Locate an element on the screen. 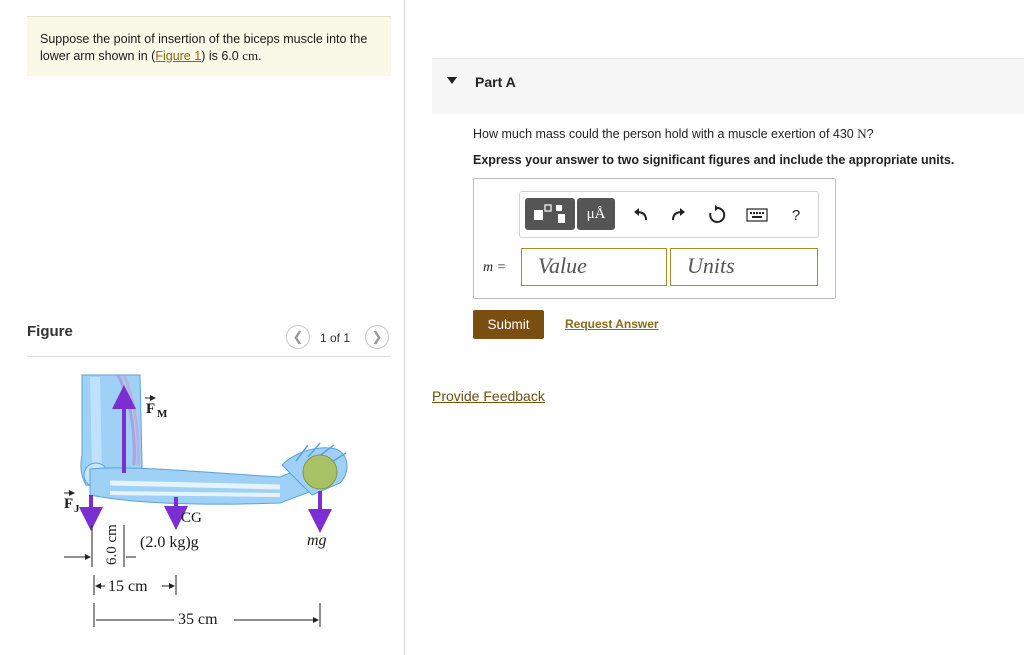 The height and width of the screenshot is (655, 1024). pane-divider is located at coordinates (404, 327).